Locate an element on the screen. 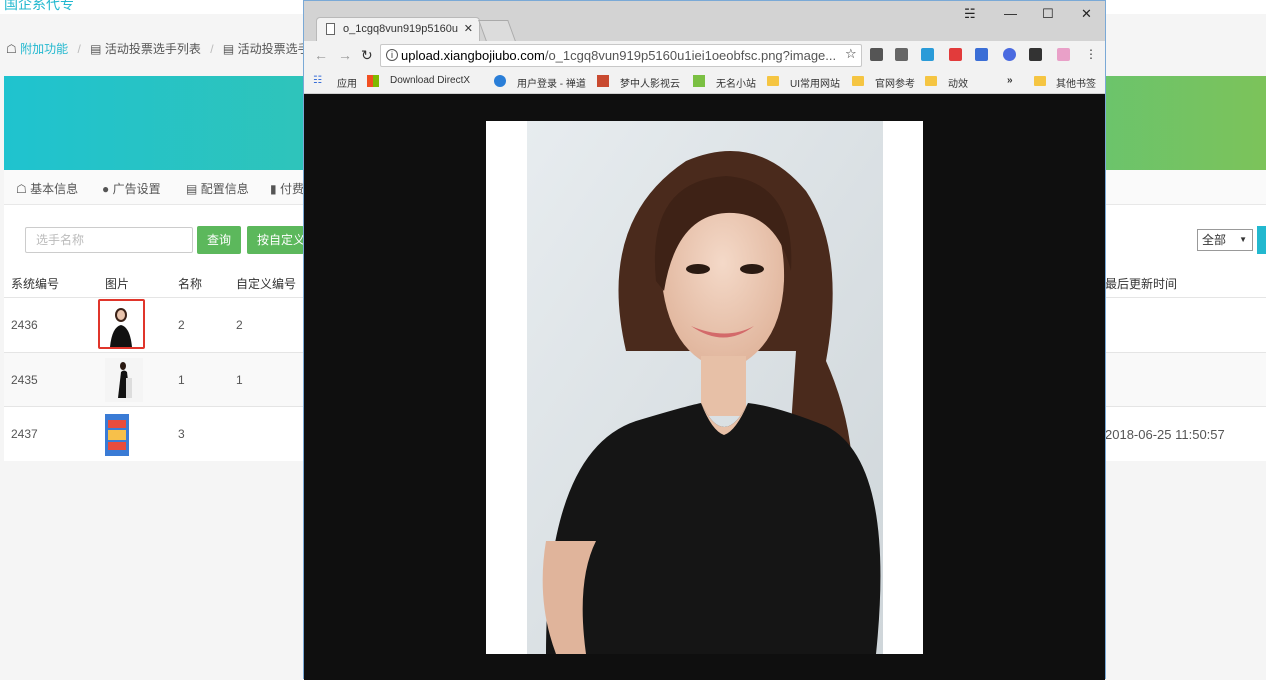  maximize-icon: ☐ is located at coordinates (1048, 14).